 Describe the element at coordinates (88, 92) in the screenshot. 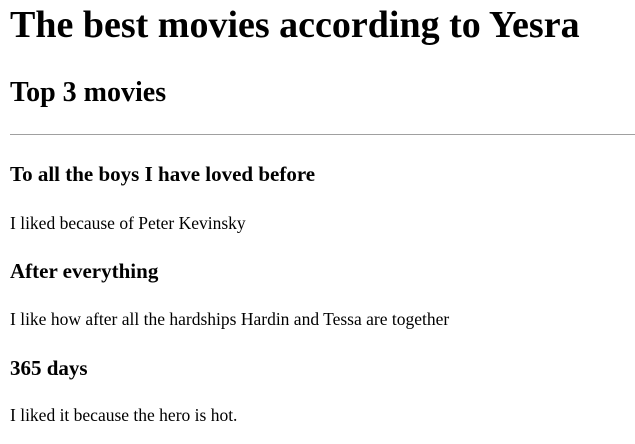

I see `section-heading: Top 3 movies` at that location.